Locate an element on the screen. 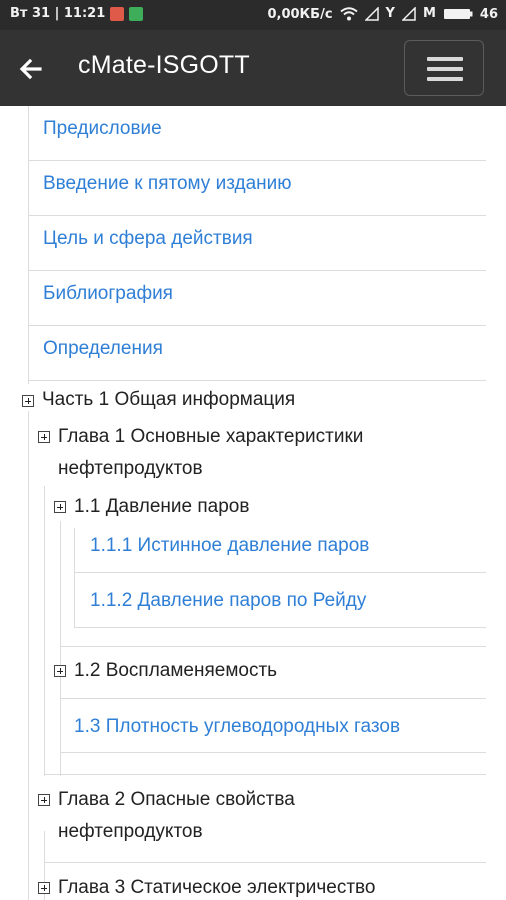 The width and height of the screenshot is (506, 900). toc-node-chapter2: Глава 2 Опасные свойства нефтепродуктов is located at coordinates (268, 816).